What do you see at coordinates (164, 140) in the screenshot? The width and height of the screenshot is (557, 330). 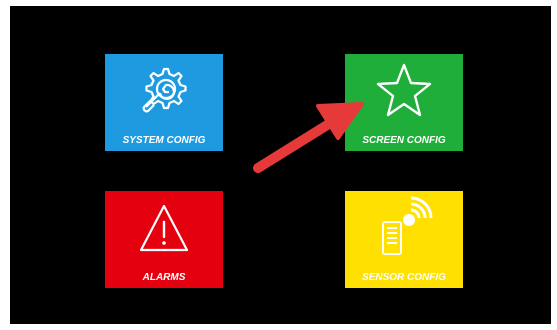 I see `system-config-label: SYSTEM CONFIG` at bounding box center [164, 140].